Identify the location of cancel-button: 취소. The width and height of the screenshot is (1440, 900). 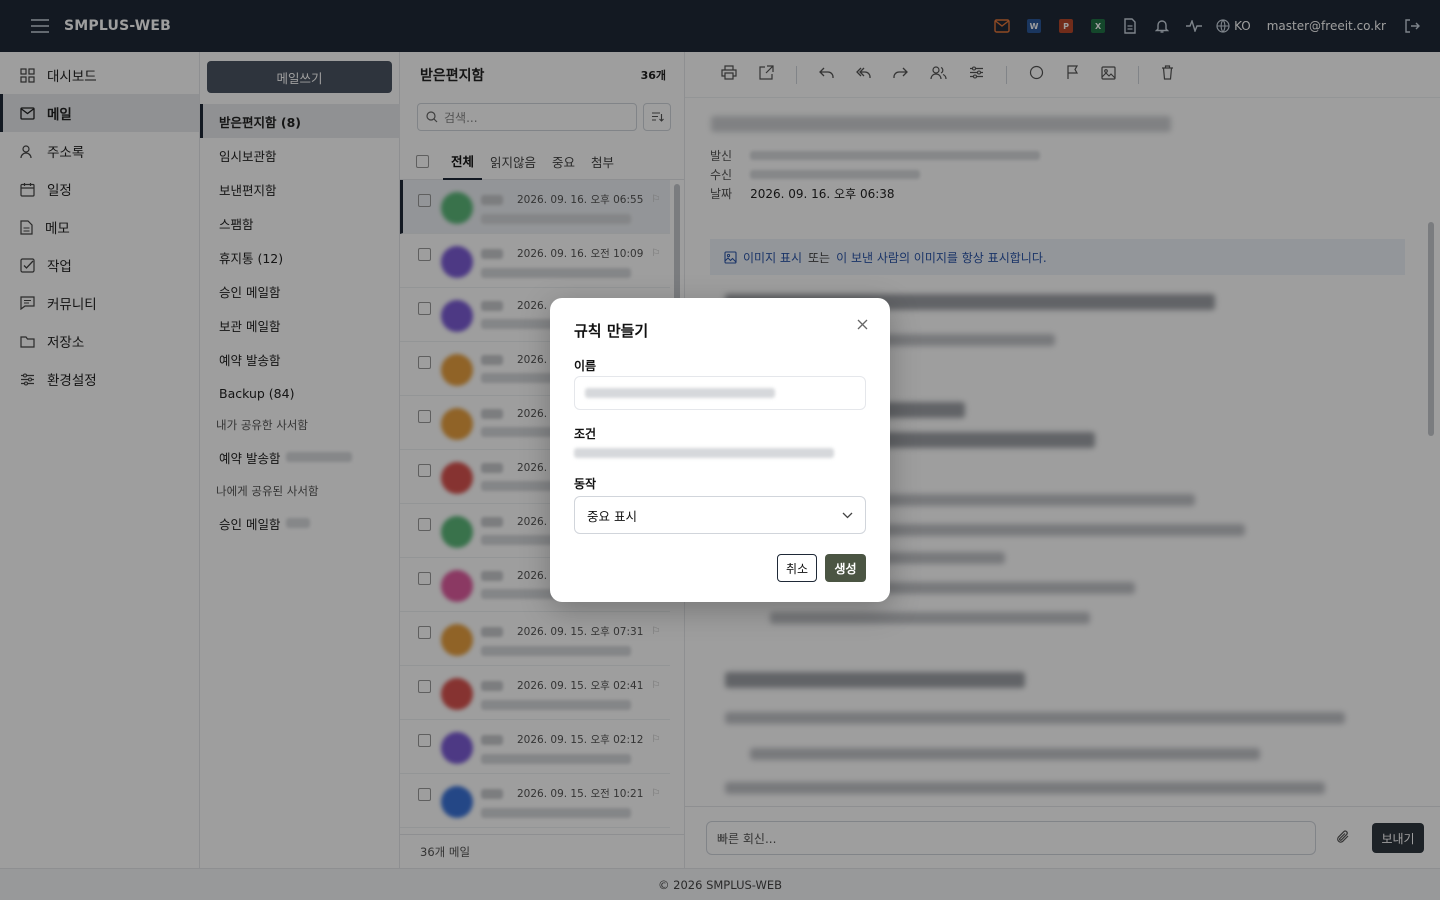
(797, 568).